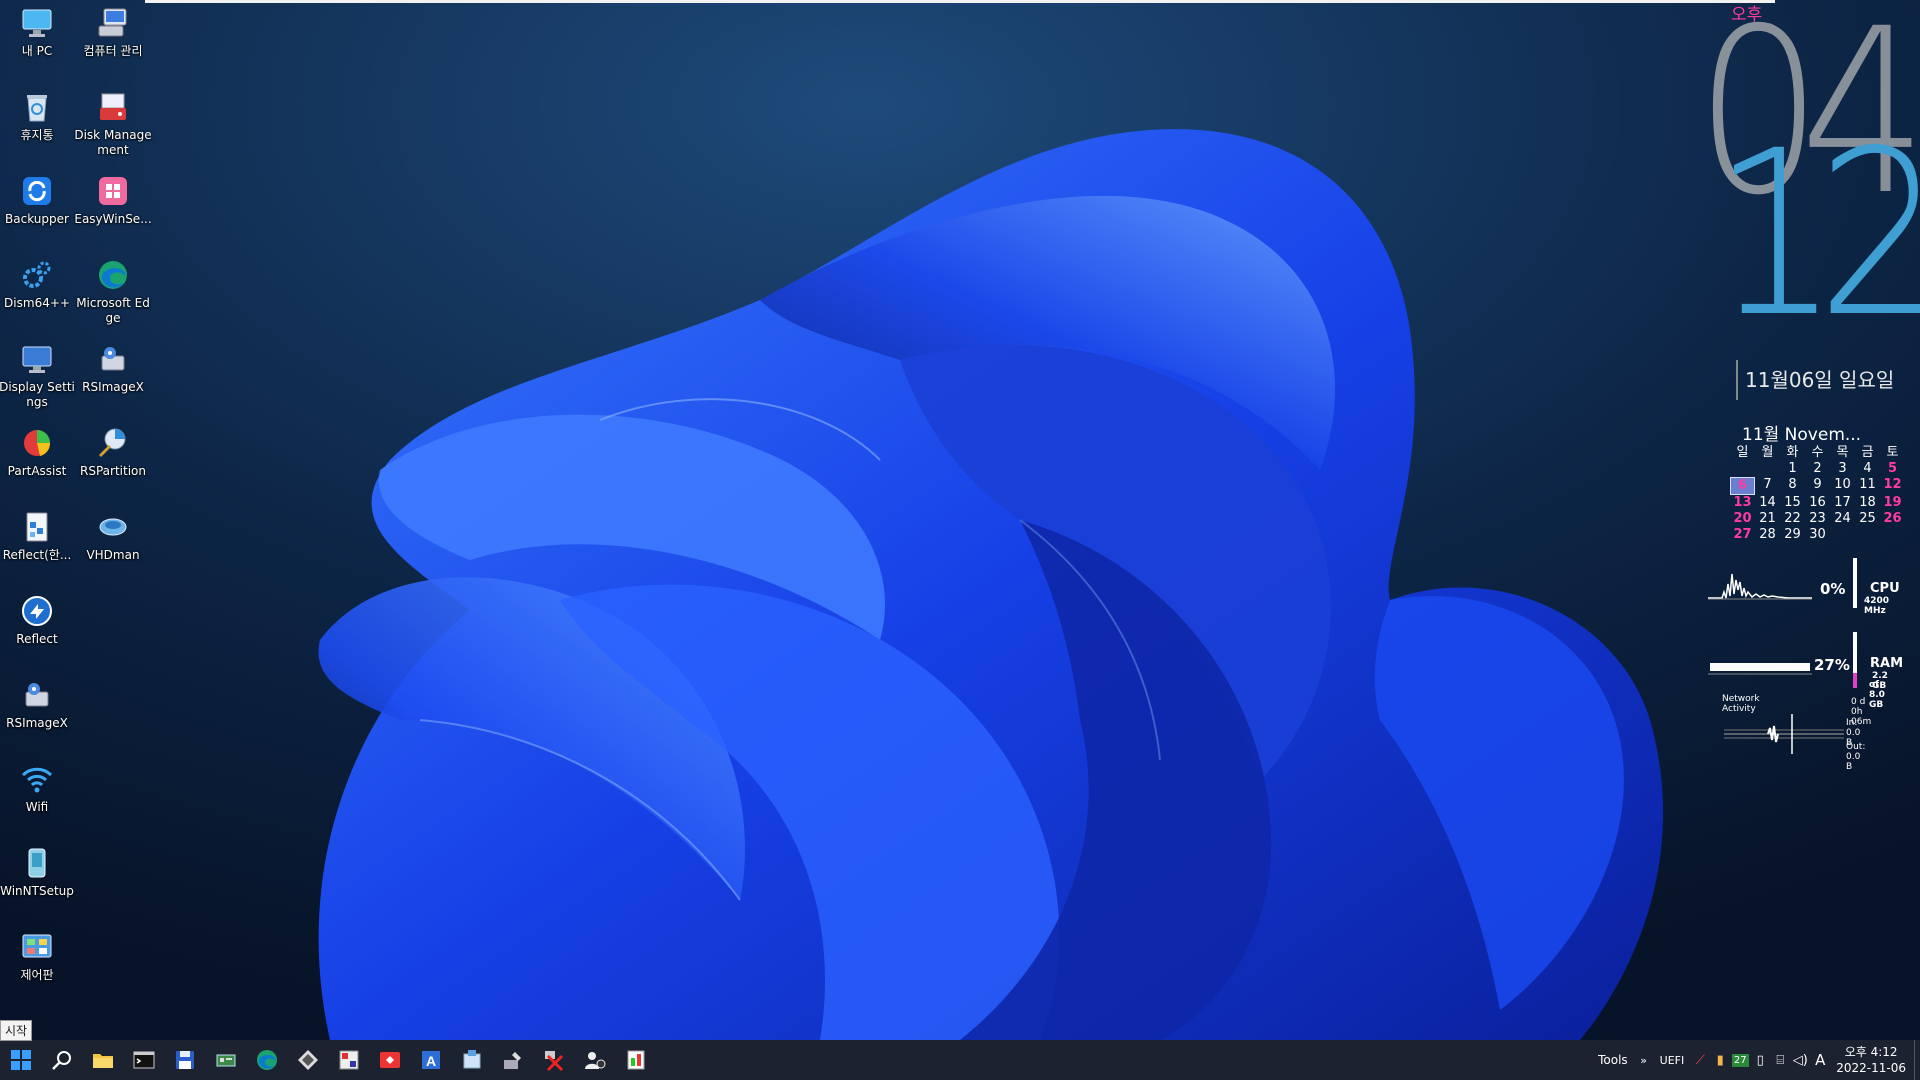 This screenshot has width=1920, height=1080. What do you see at coordinates (1792, 486) in the screenshot?
I see `calendar-day: 8` at bounding box center [1792, 486].